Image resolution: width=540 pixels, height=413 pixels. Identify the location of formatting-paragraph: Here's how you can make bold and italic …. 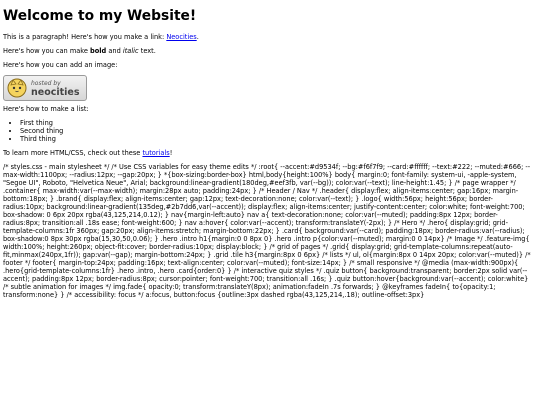
(270, 51).